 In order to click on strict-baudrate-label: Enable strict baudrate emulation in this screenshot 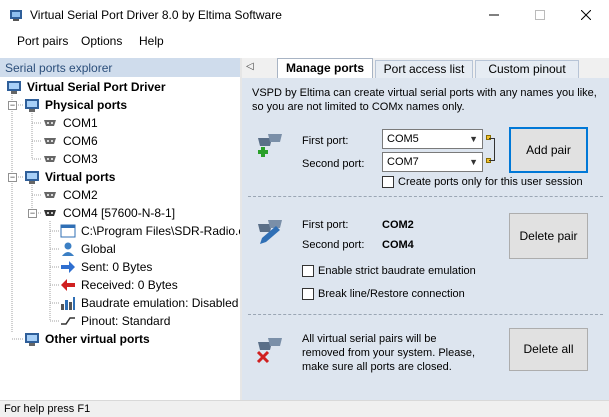, I will do `click(397, 271)`.